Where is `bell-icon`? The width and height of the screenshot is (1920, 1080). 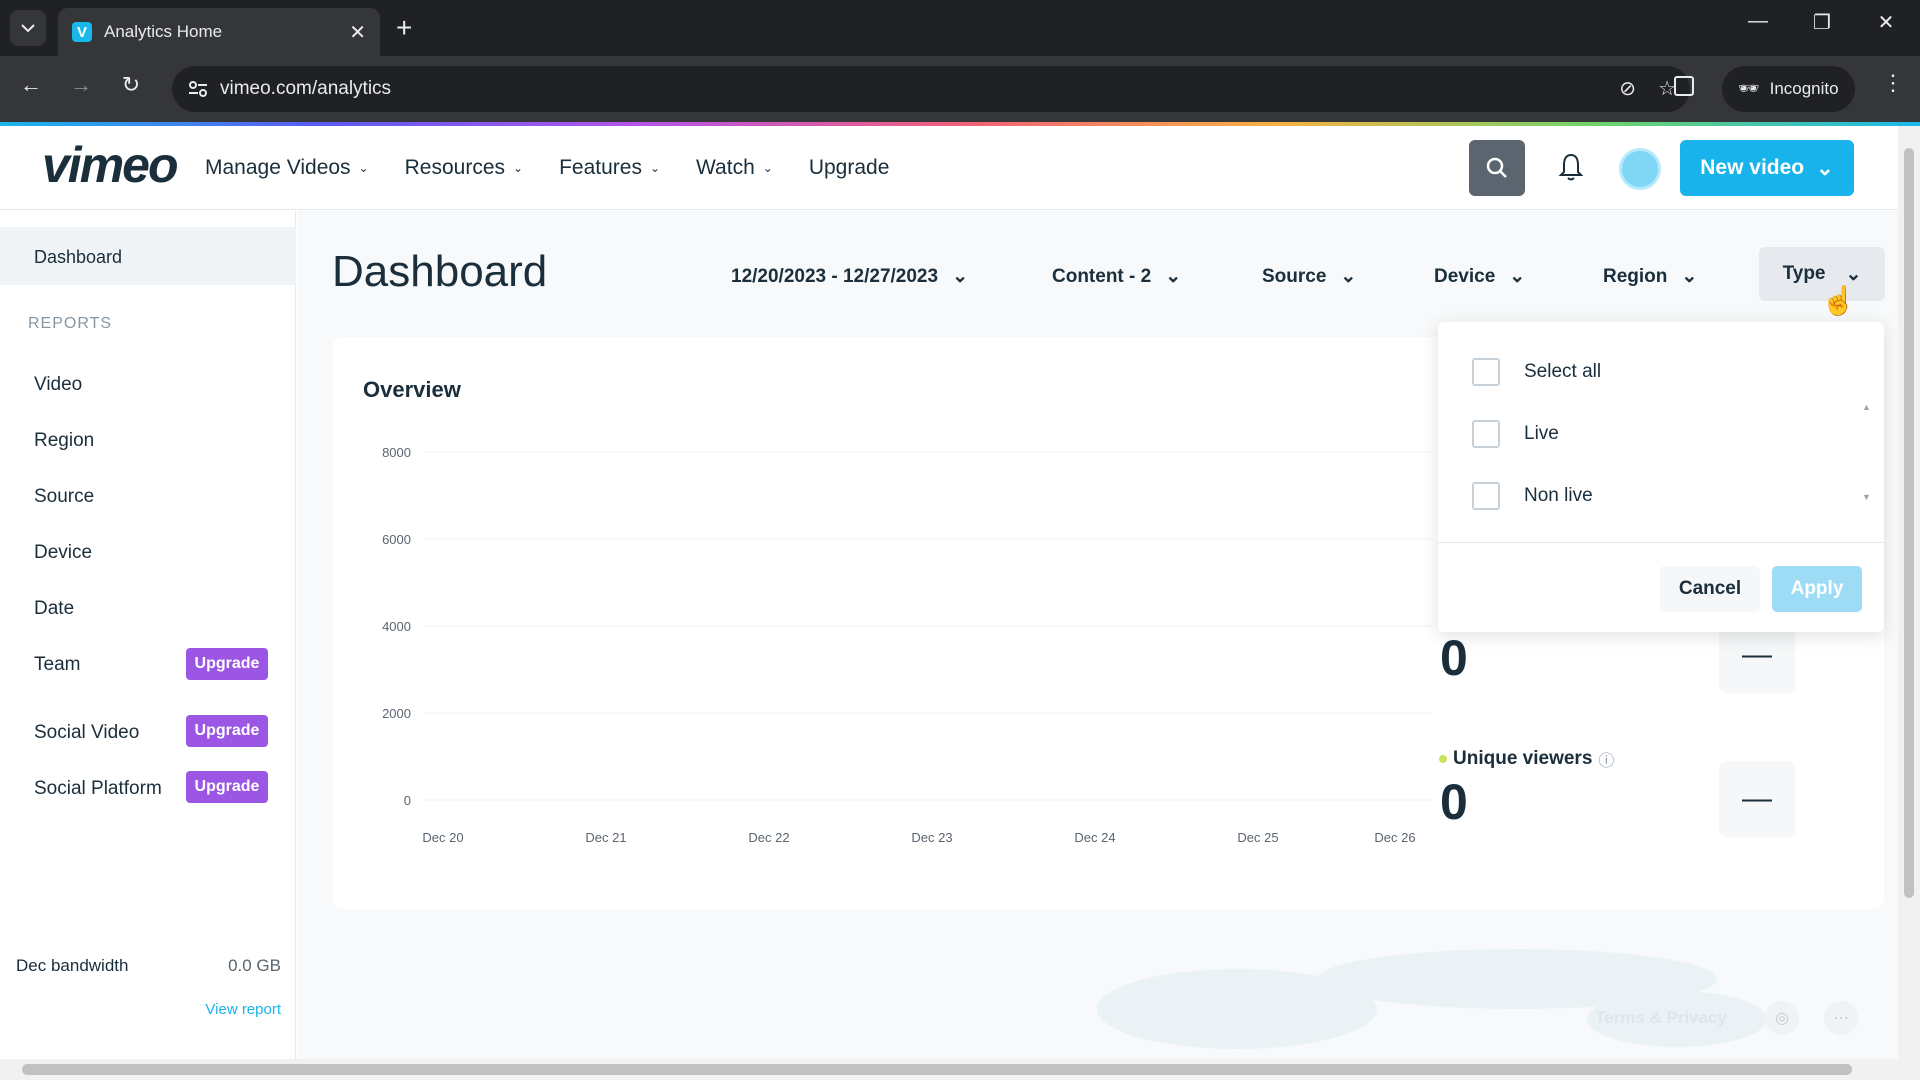 bell-icon is located at coordinates (1571, 167).